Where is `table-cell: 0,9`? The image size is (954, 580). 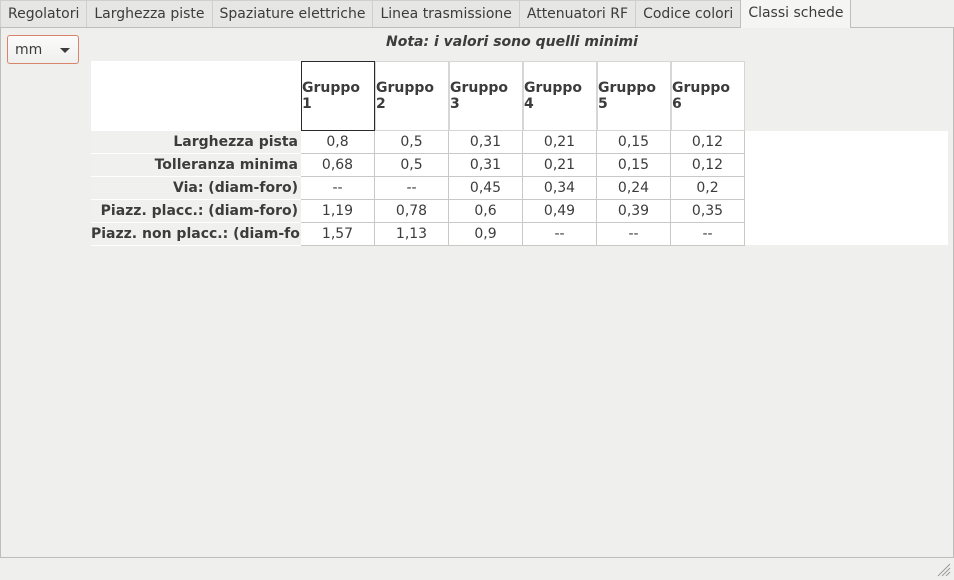 table-cell: 0,9 is located at coordinates (486, 234).